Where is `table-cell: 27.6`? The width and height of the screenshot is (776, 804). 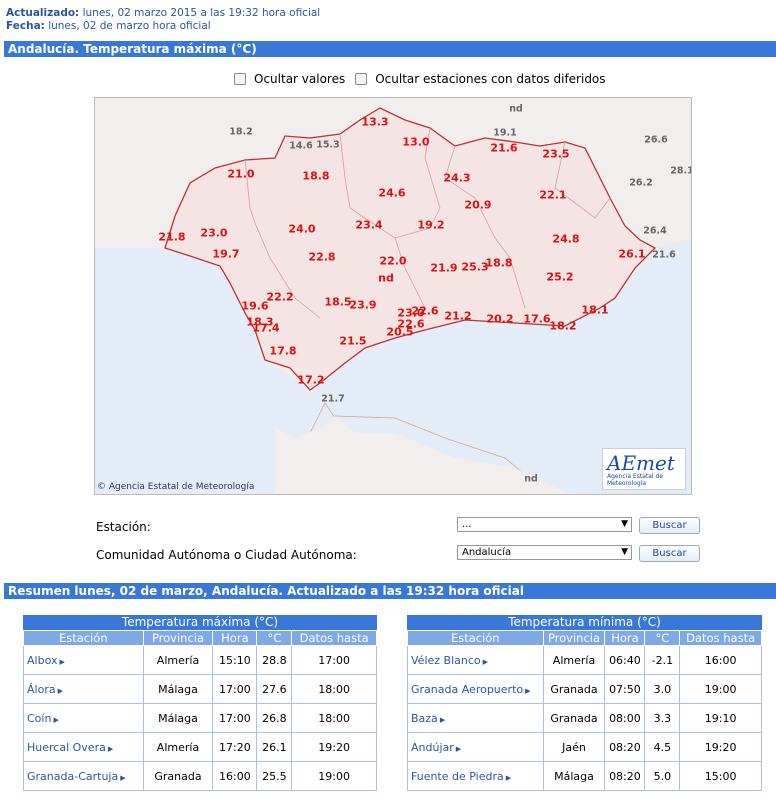
table-cell: 27.6 is located at coordinates (274, 689).